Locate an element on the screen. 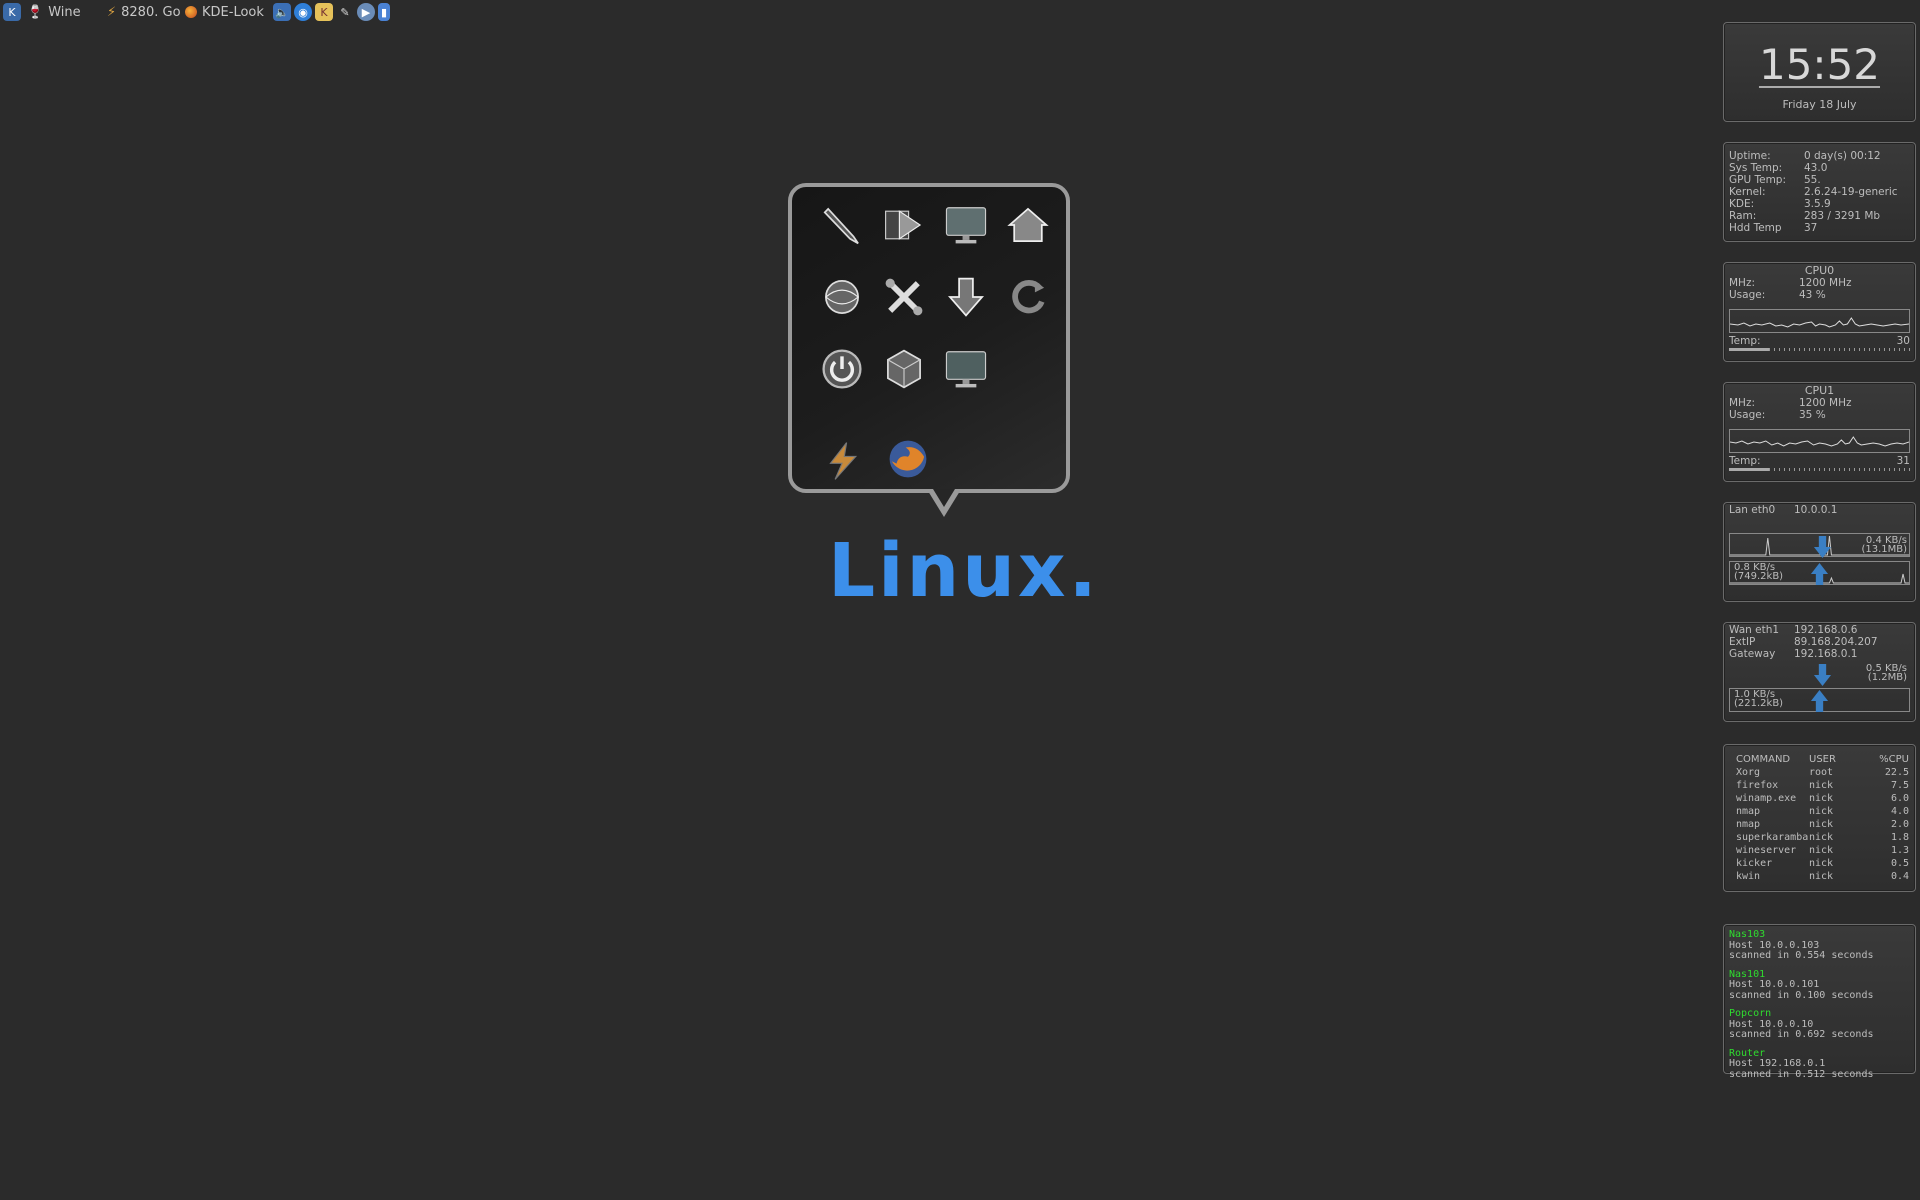 This screenshot has height=1200, width=1920. wan-down-total: (1.2MB) is located at coordinates (1887, 677).